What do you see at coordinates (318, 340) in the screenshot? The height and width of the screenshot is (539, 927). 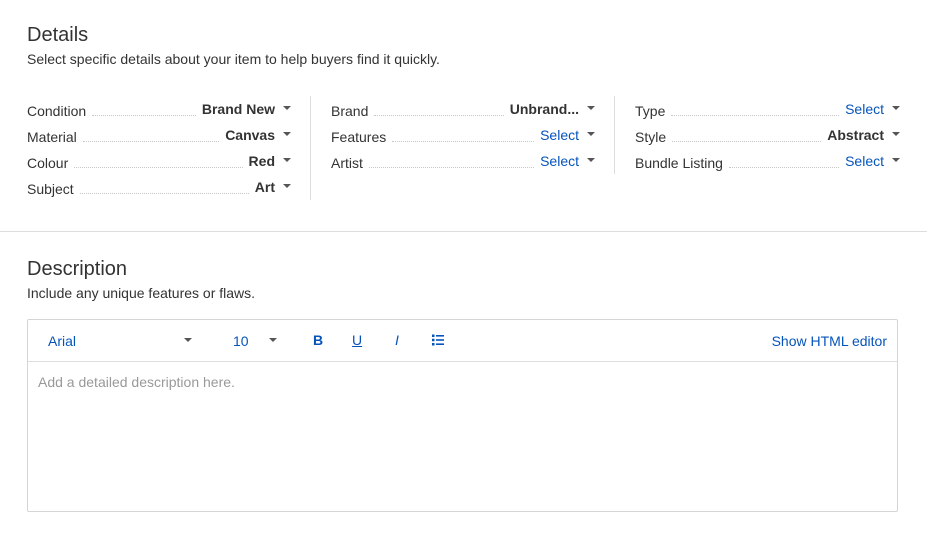 I see `bold-button: B` at bounding box center [318, 340].